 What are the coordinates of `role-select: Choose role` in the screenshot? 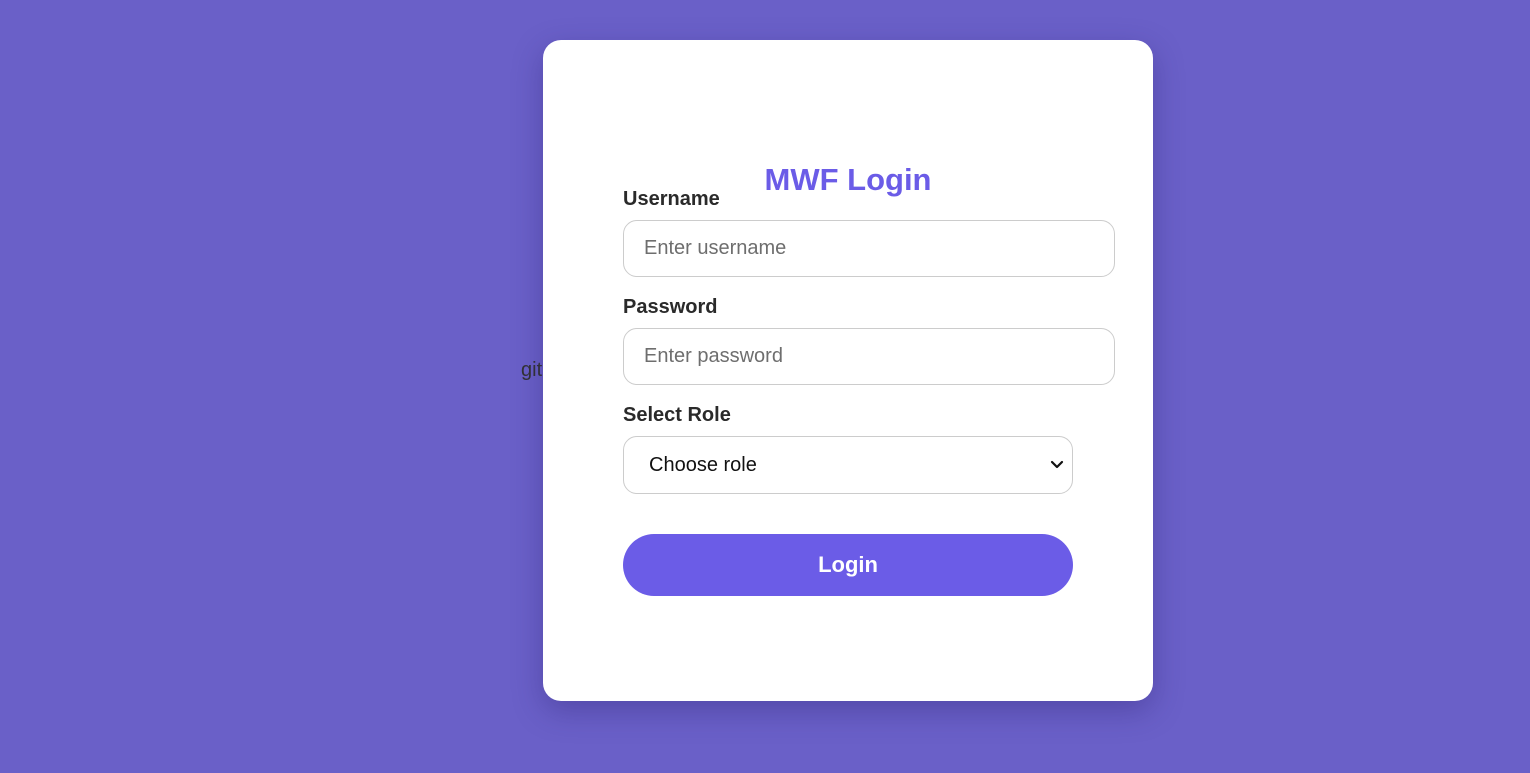 It's located at (848, 465).